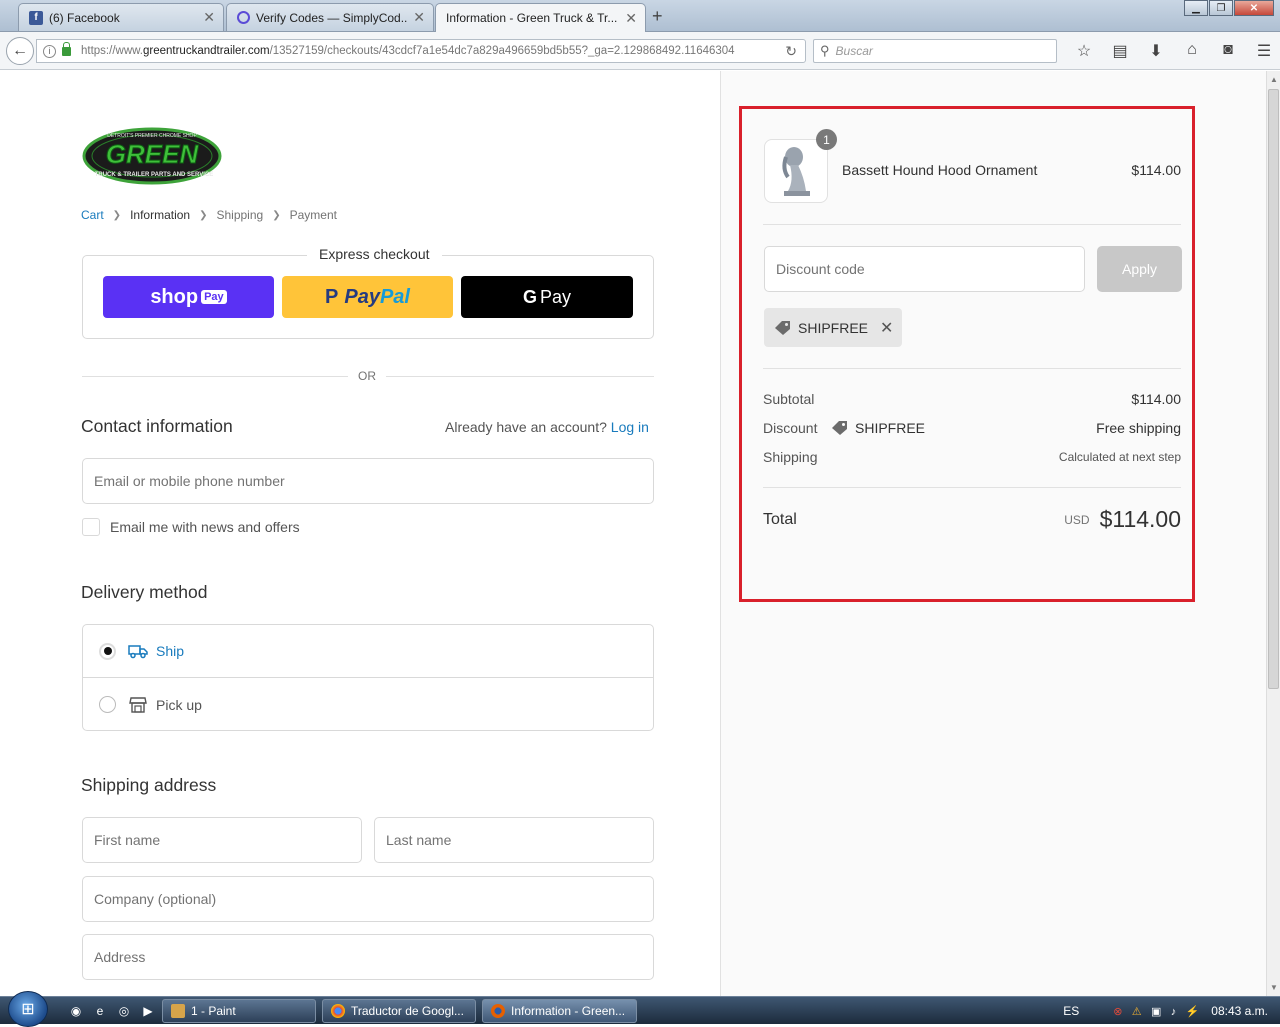 This screenshot has height=1027, width=1280. Describe the element at coordinates (498, 1011) in the screenshot. I see `firefox-icon` at that location.